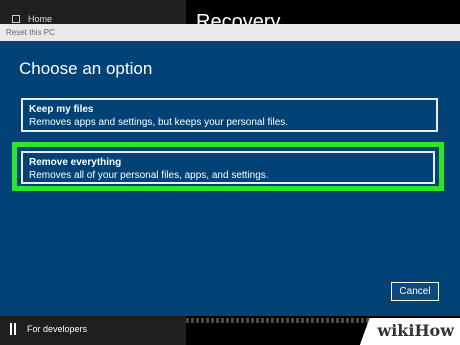  I want to click on sidebar-item-home: Home, so click(32, 19).